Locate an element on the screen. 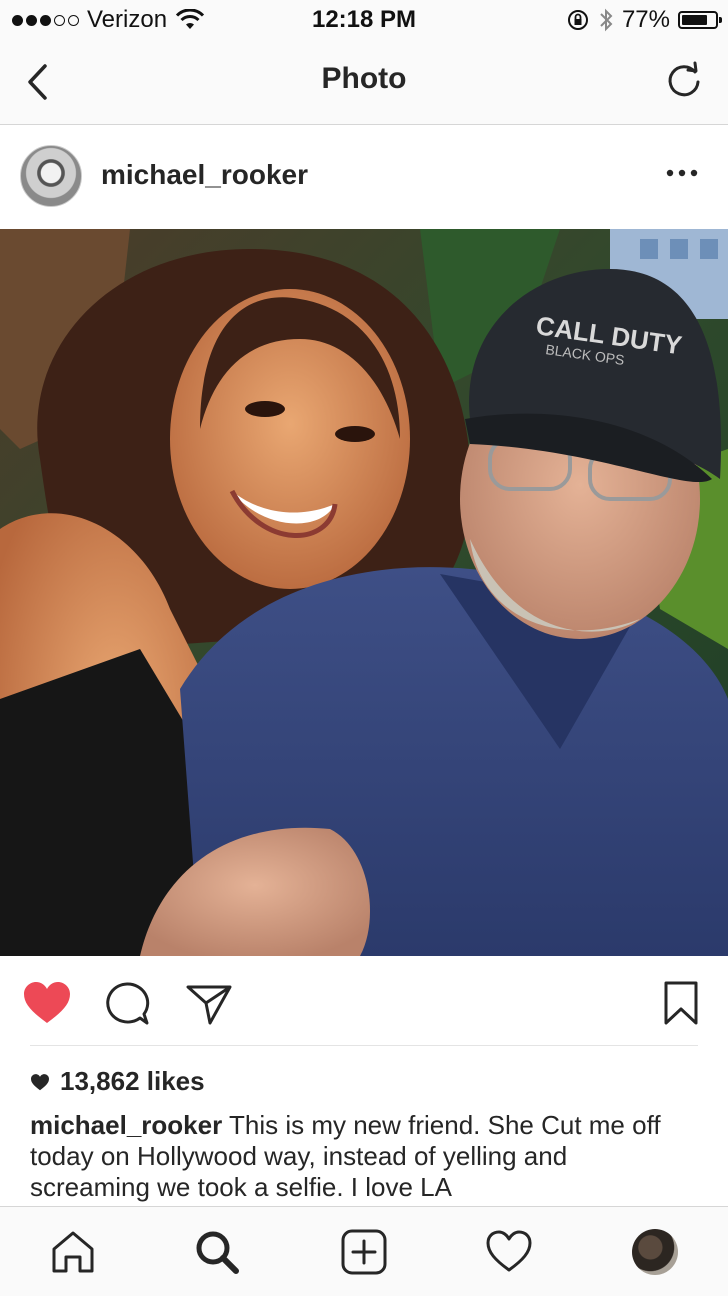 Image resolution: width=728 pixels, height=1296 pixels. battery-percent: 77% is located at coordinates (645, 19).